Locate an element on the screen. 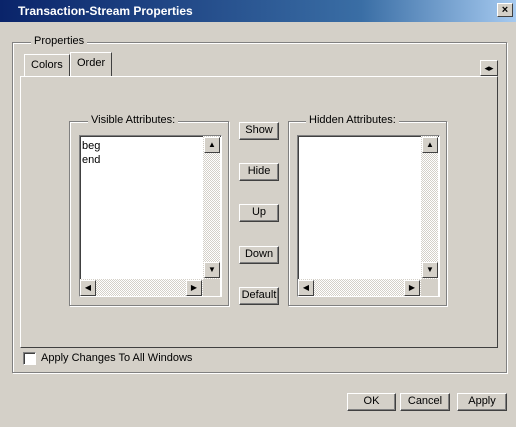 The height and width of the screenshot is (427, 516). hide-button: Hide is located at coordinates (259, 172).